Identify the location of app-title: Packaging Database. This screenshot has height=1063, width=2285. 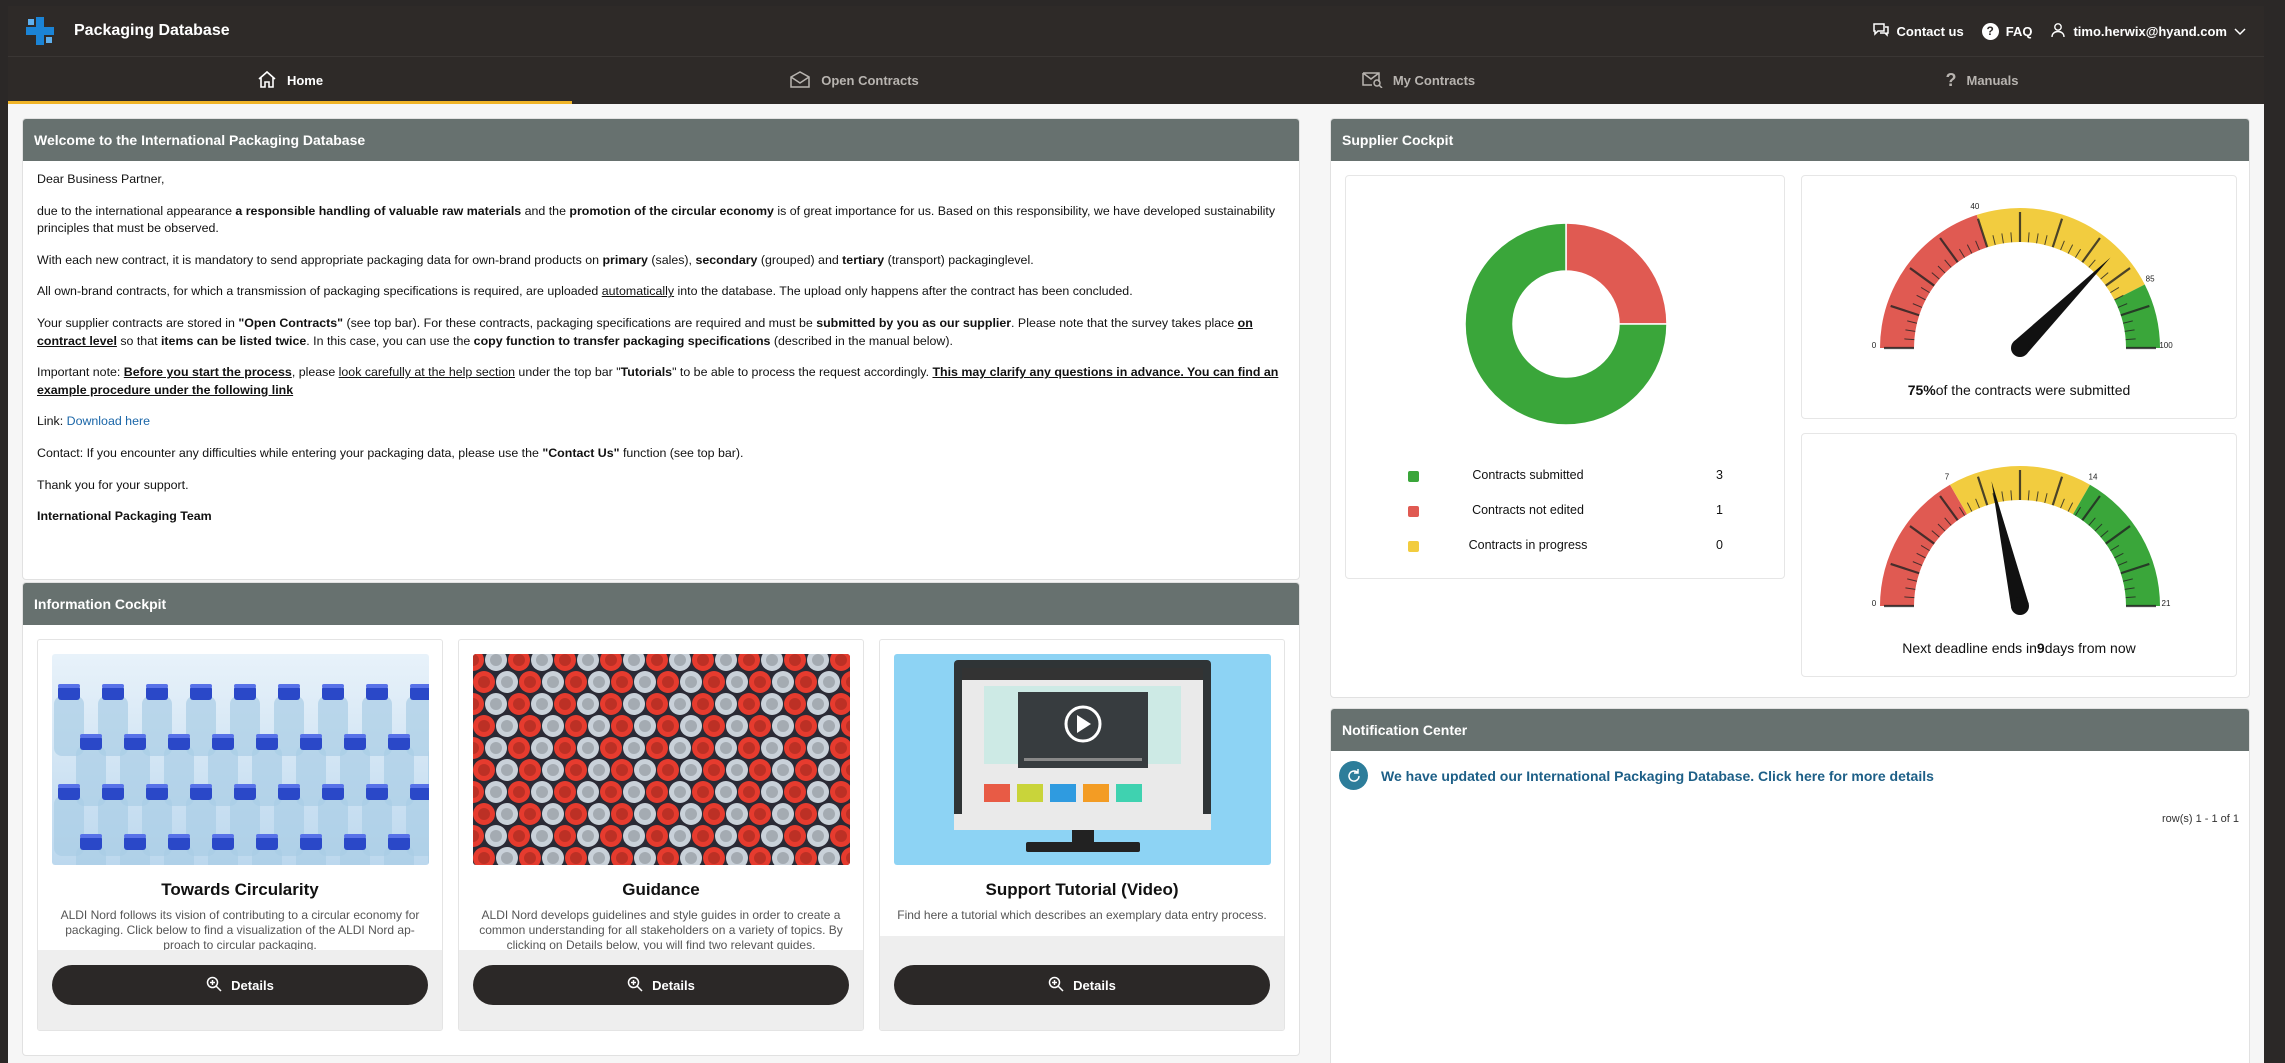
(152, 30).